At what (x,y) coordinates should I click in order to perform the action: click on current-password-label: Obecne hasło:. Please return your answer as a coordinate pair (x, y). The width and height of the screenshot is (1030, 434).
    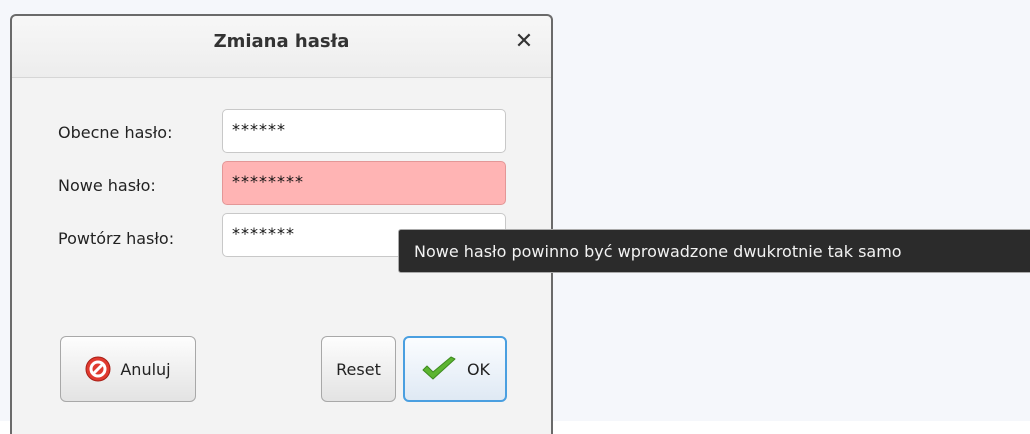
    Looking at the image, I should click on (115, 132).